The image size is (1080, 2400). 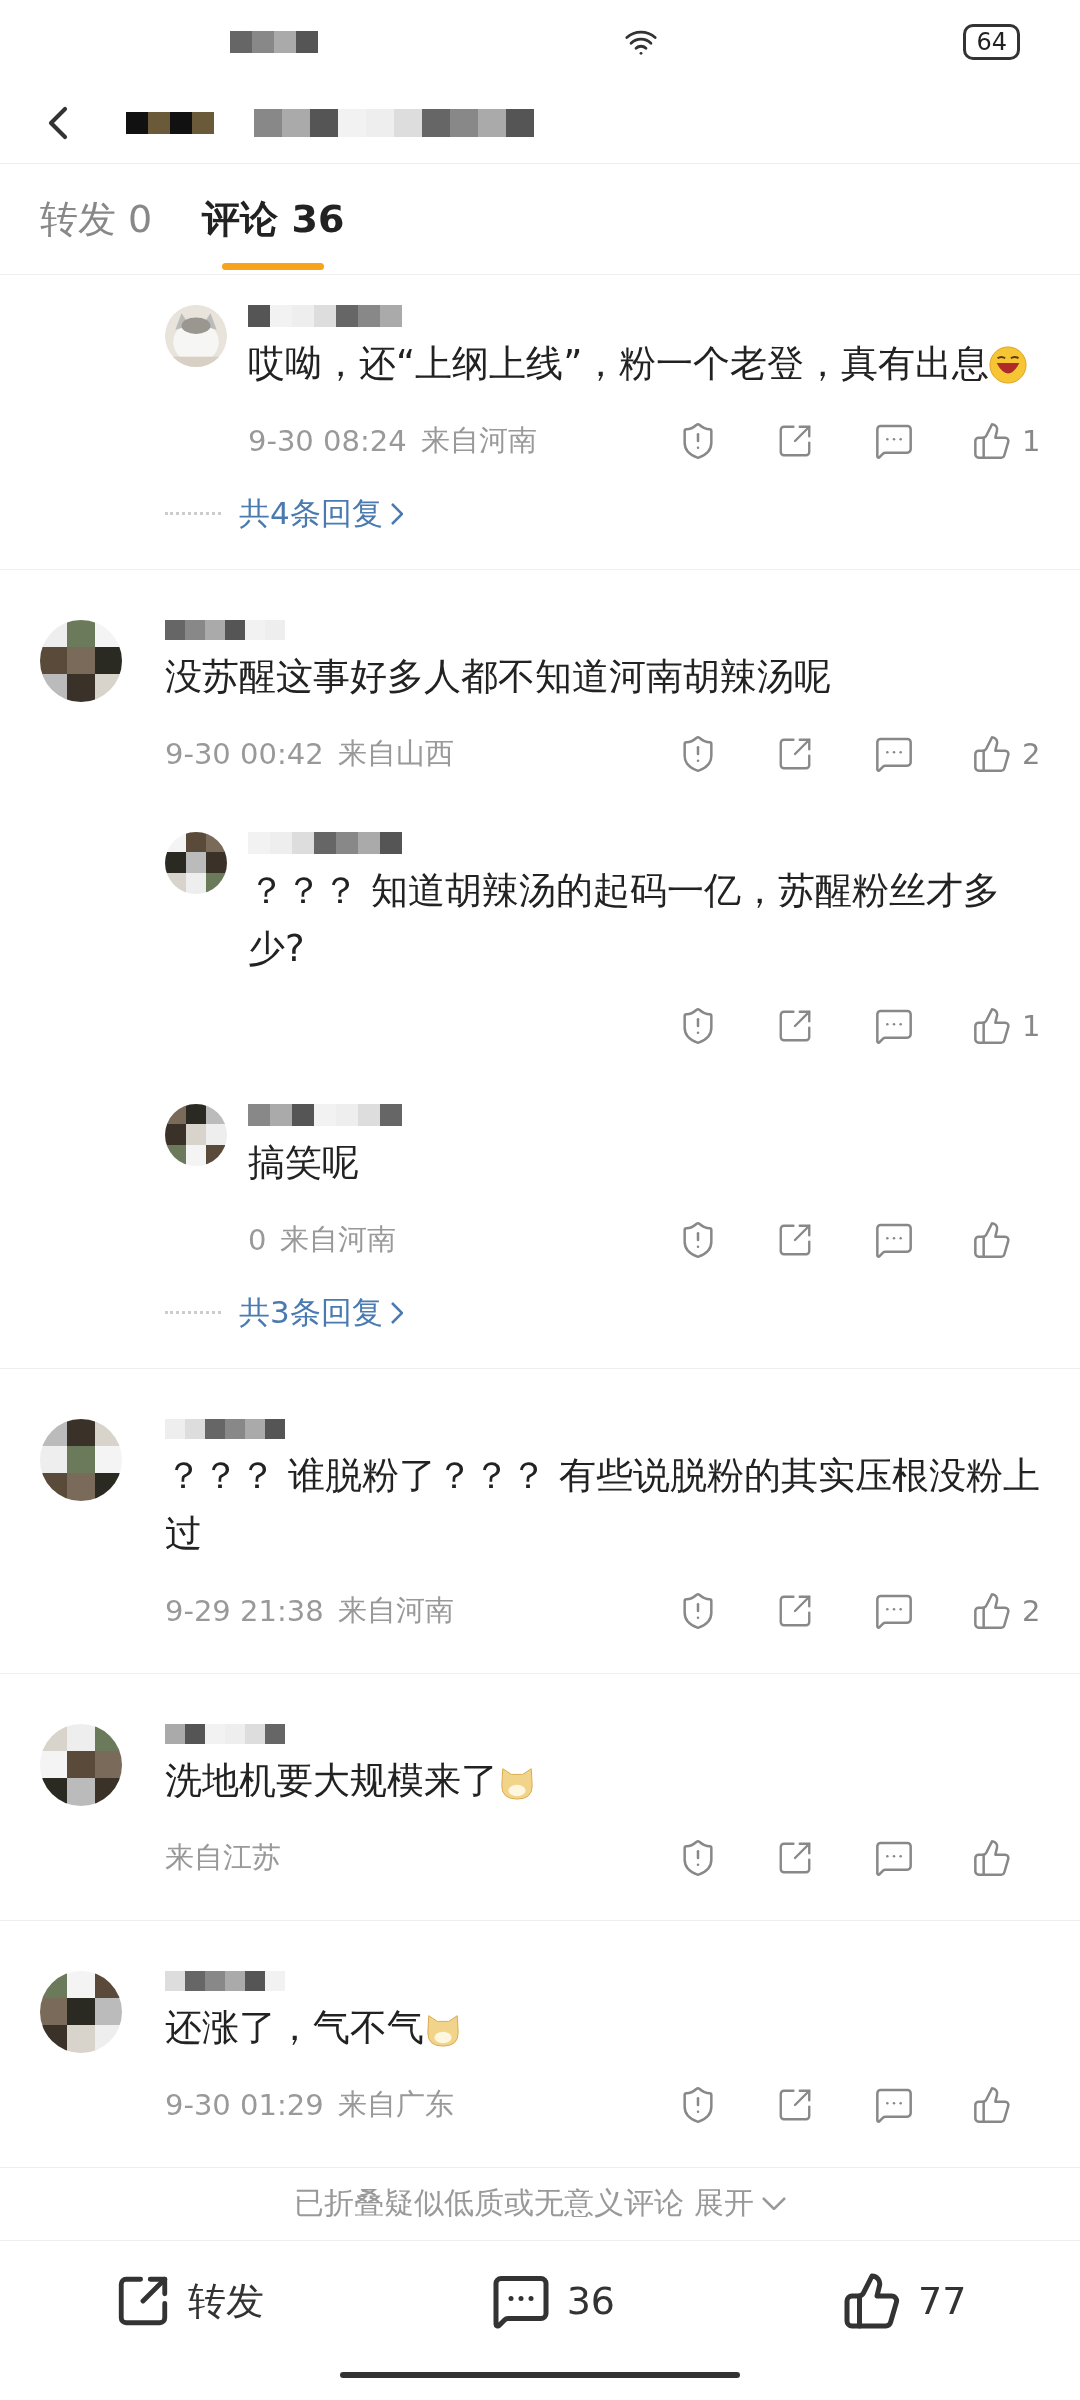 What do you see at coordinates (395, 753) in the screenshot?
I see `comment-location: 来自山西` at bounding box center [395, 753].